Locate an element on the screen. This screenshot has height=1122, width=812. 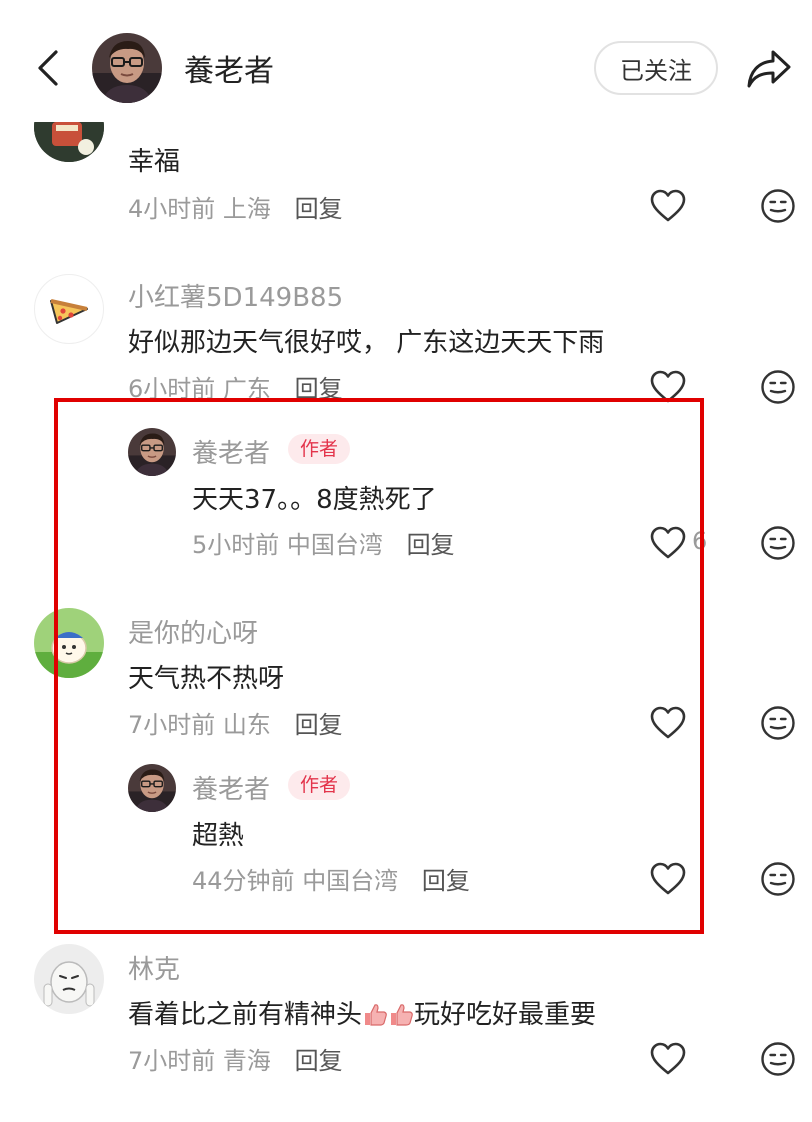
reply-text: 超熱 is located at coordinates (218, 836).